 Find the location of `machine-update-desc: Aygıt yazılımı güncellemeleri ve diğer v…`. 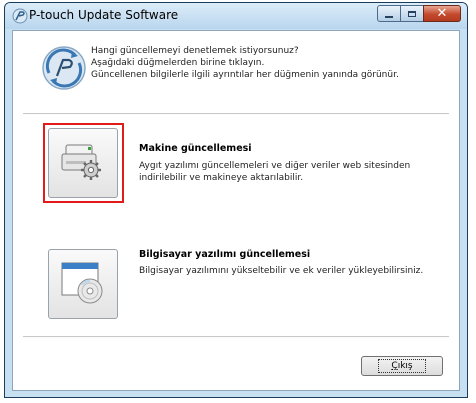

machine-update-desc: Aygıt yazılımı güncellemeleri ve diğer v… is located at coordinates (274, 172).